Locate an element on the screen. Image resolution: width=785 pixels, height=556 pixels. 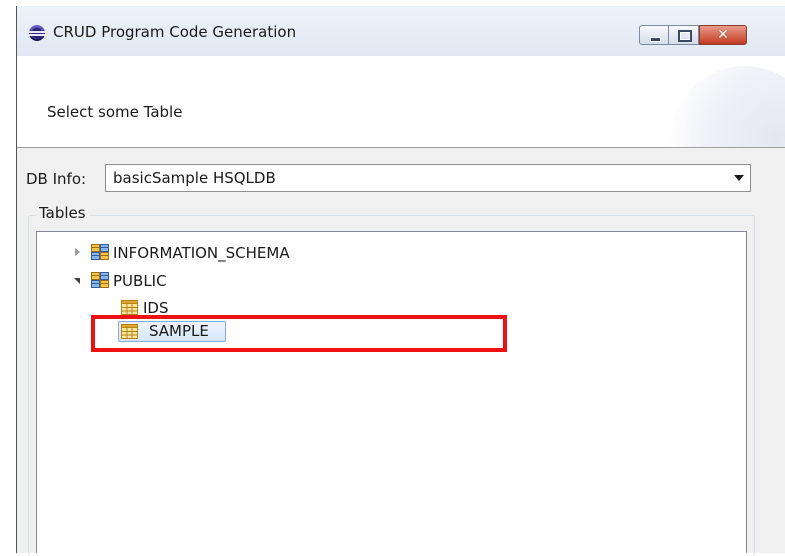
annotation-highlight-box is located at coordinates (299, 333).